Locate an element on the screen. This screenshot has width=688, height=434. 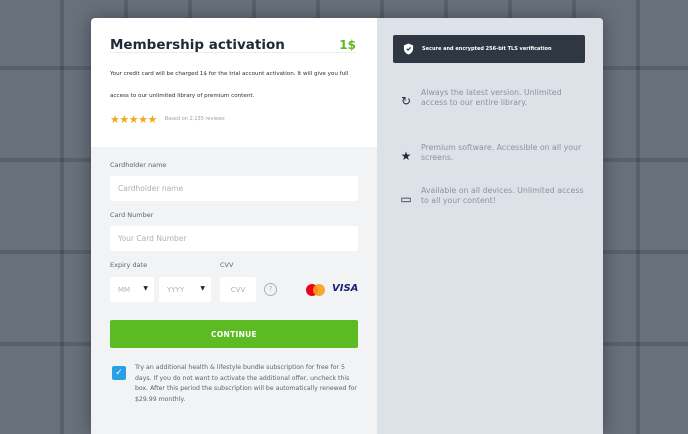
expiry-month-value: MM is located at coordinates (124, 289).